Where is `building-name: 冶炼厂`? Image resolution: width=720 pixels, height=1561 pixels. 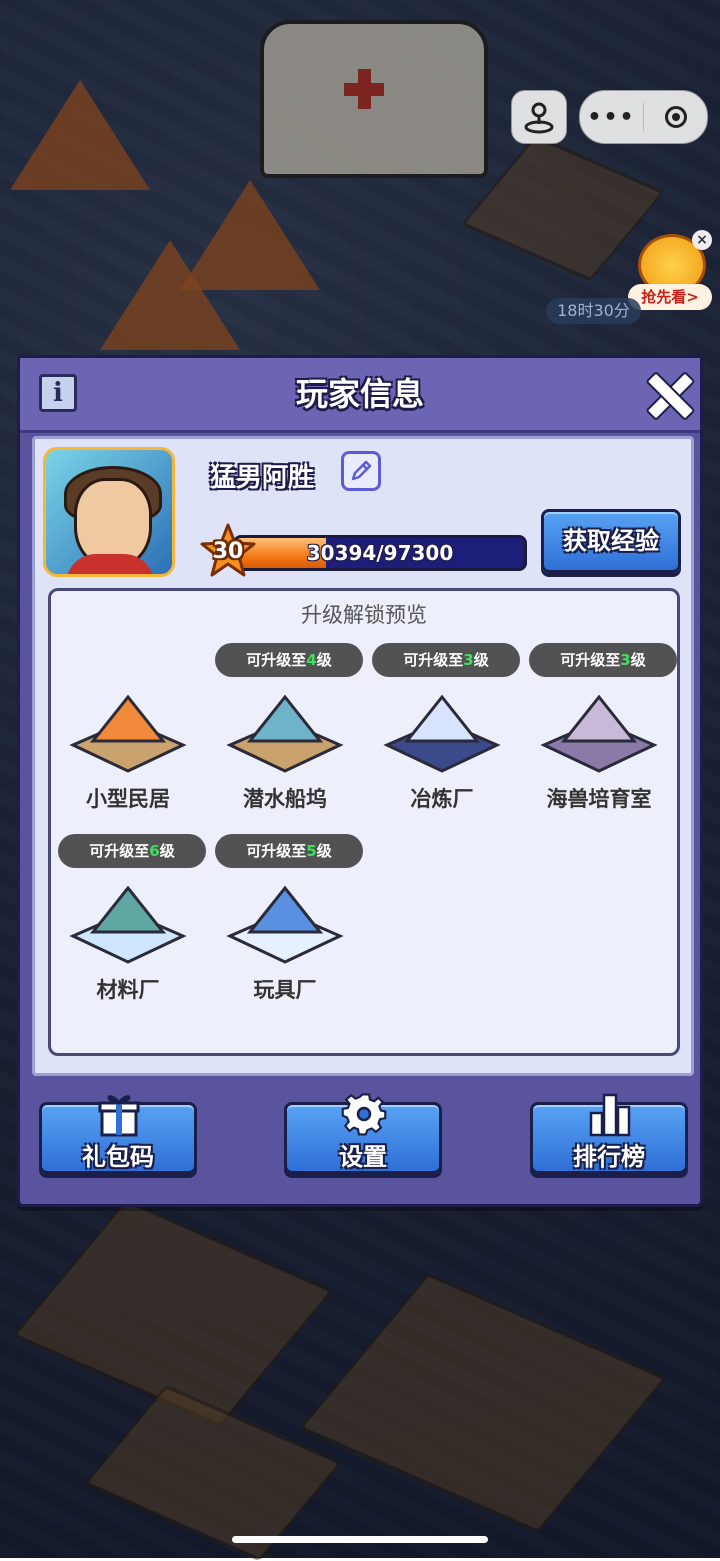
building-name: 冶炼厂 is located at coordinates (442, 799).